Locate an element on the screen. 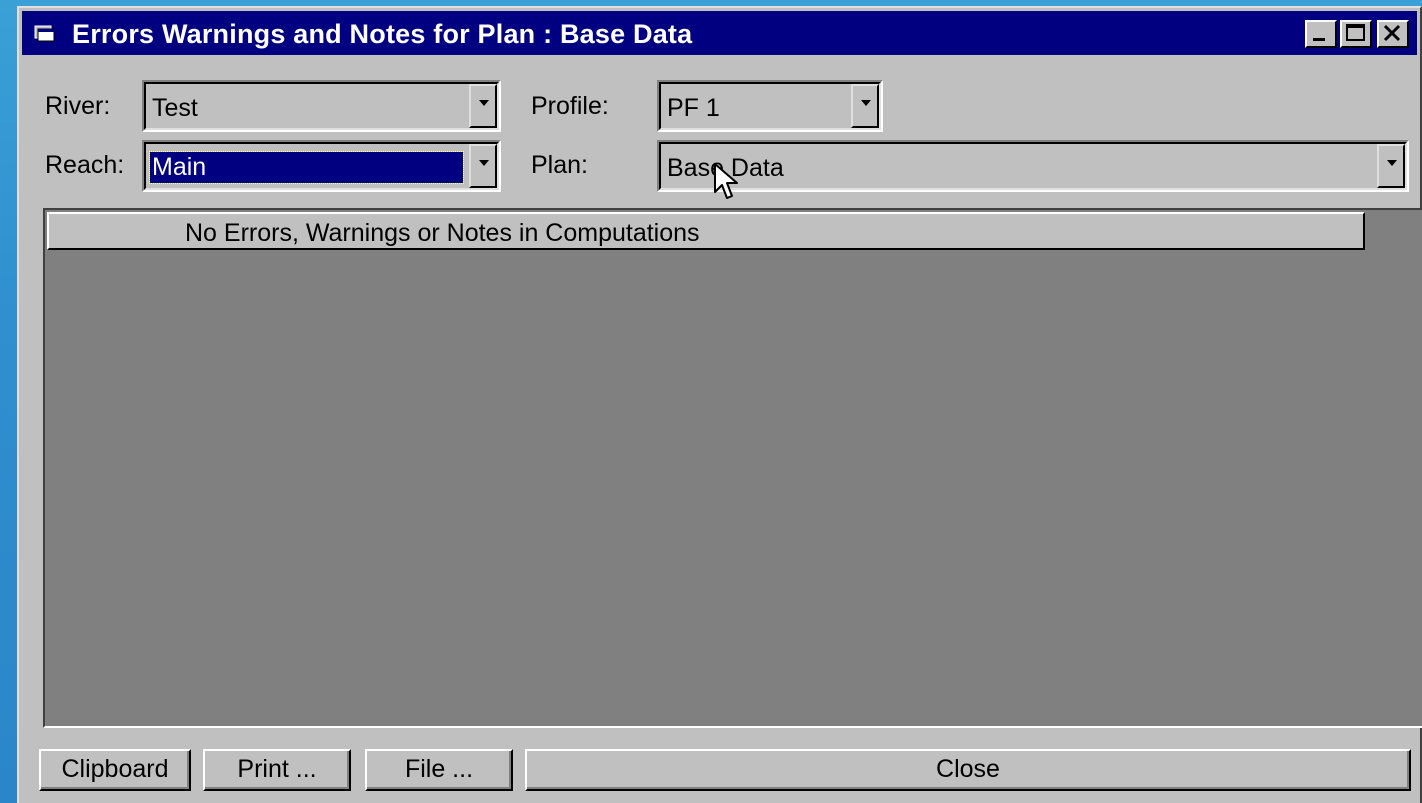 The height and width of the screenshot is (803, 1422). profile-combo-value: PF 1 is located at coordinates (693, 108).